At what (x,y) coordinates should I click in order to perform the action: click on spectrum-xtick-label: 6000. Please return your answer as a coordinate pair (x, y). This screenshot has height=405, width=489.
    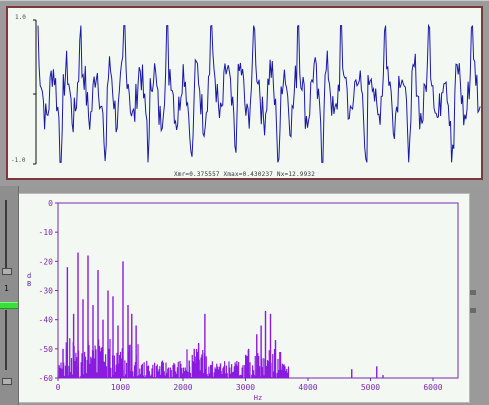
    Looking at the image, I should click on (432, 387).